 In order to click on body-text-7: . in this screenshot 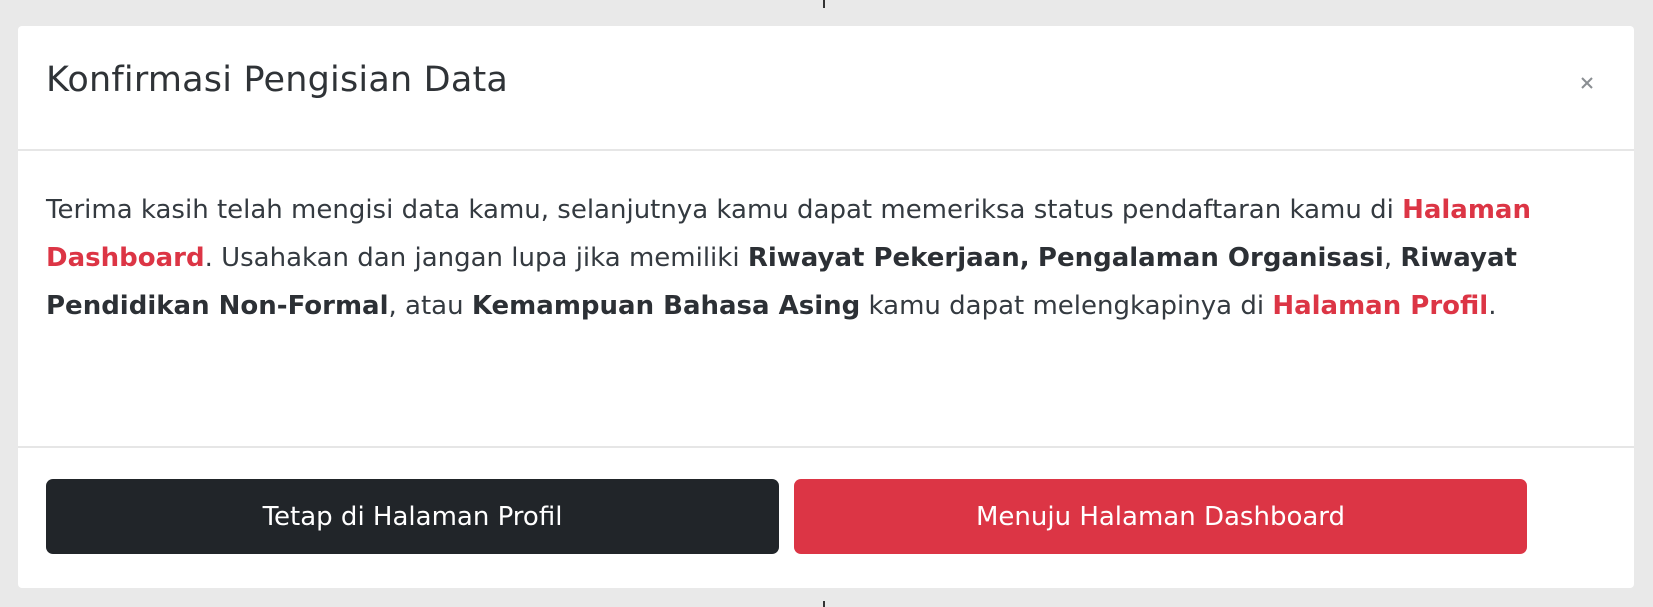, I will do `click(1492, 306)`.